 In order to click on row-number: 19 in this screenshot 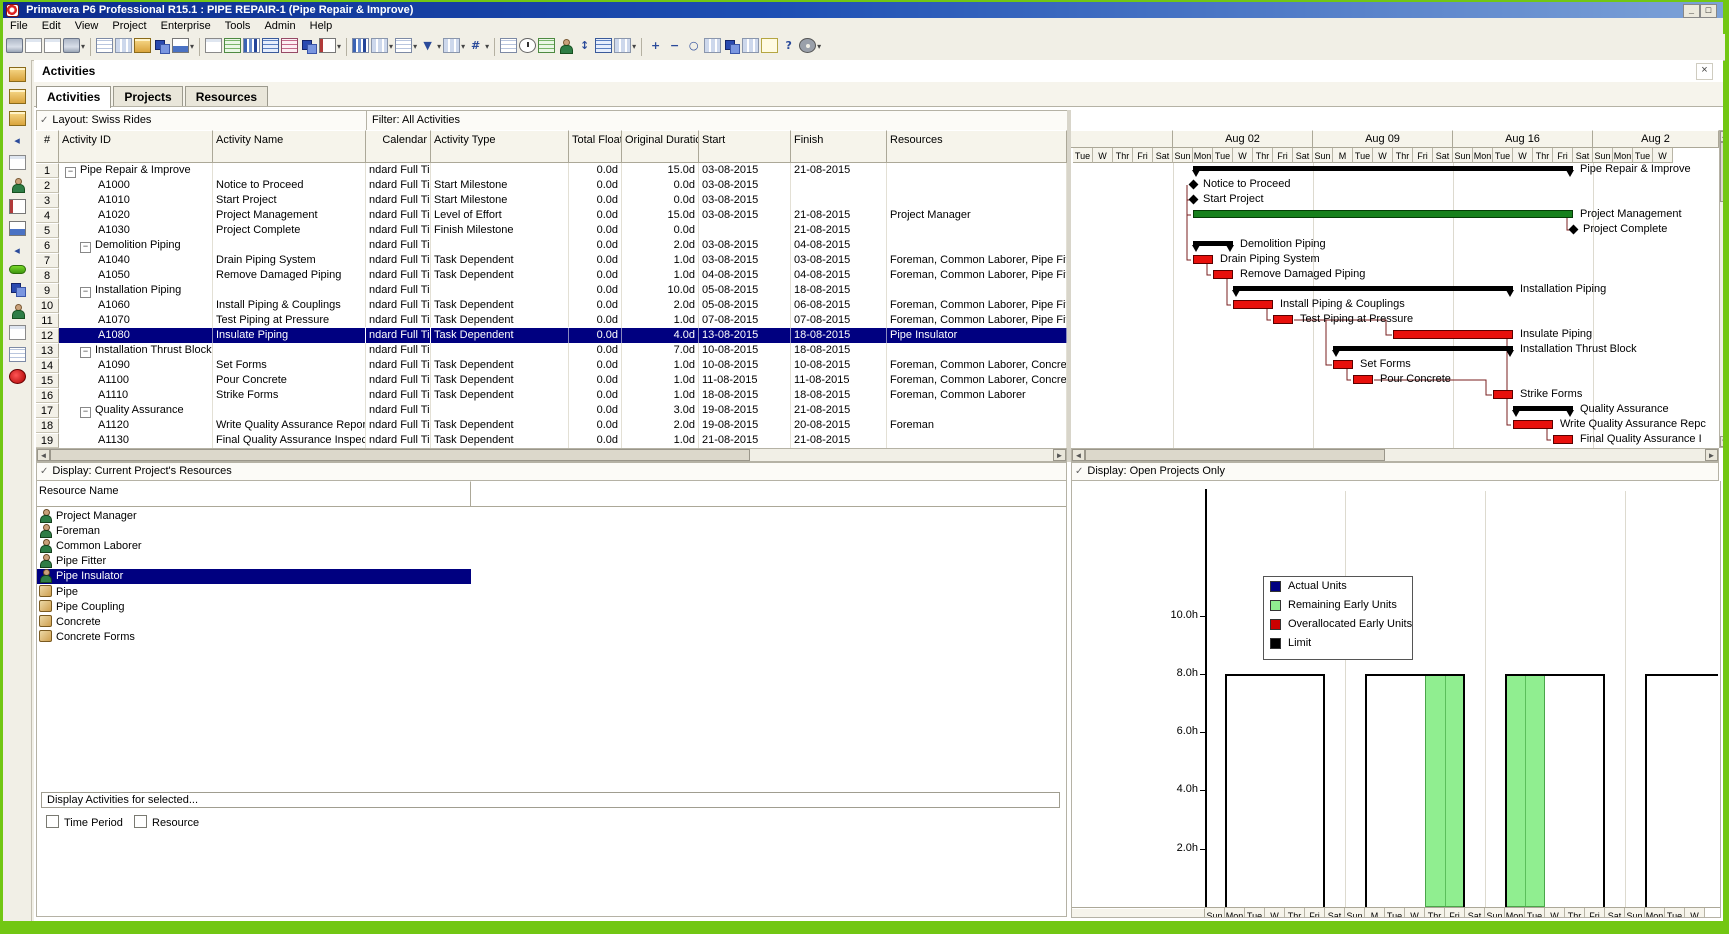, I will do `click(47, 440)`.